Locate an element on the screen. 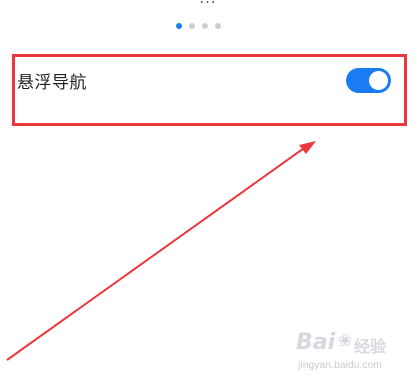 This screenshot has width=416, height=382. baidu-jingyan-watermark: Bai ❀ 经验 jingyan.baidu.com is located at coordinates (352, 352).